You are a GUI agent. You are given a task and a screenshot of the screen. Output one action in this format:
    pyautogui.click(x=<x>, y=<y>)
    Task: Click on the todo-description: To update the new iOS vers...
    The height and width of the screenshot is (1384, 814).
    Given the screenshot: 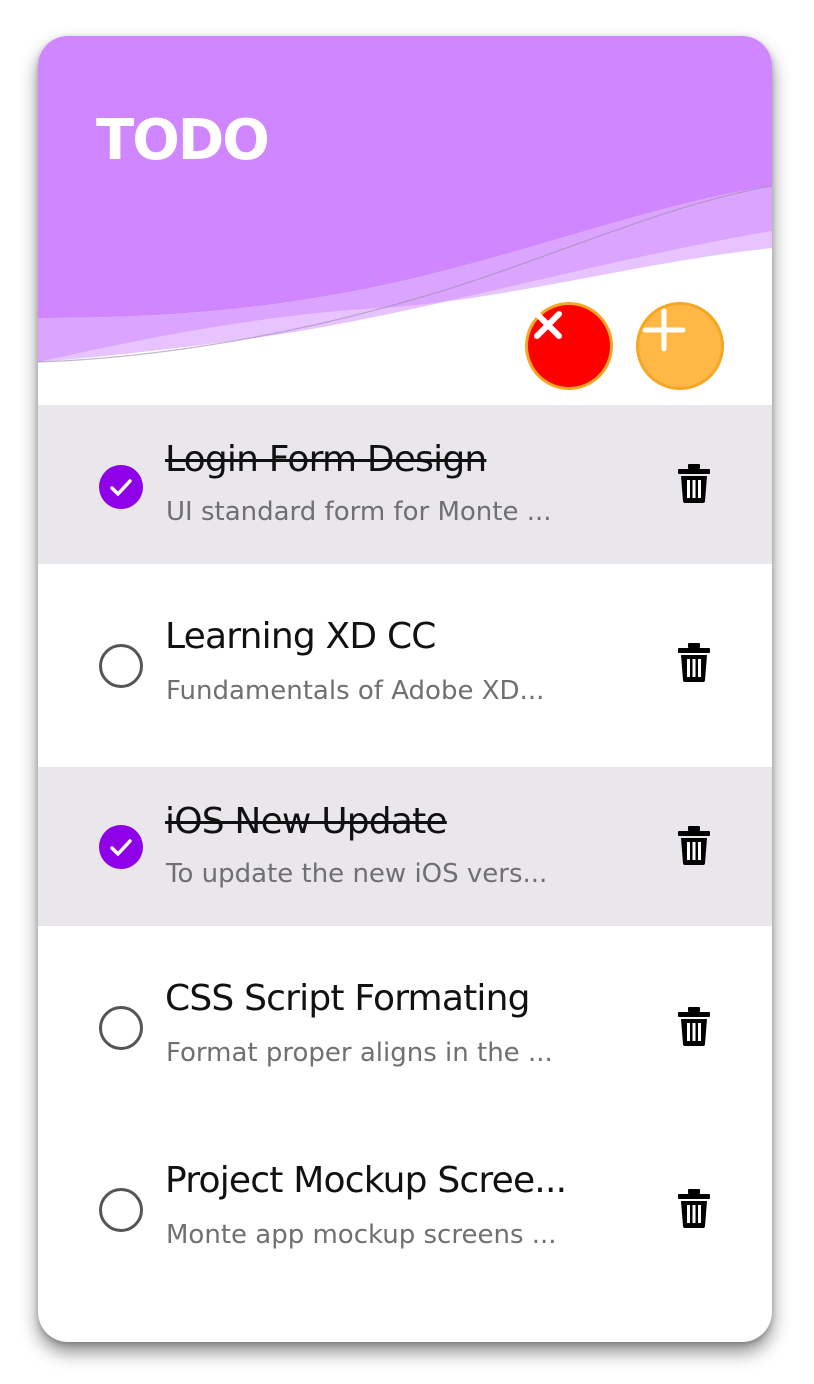 What is the action you would take?
    pyautogui.click(x=357, y=874)
    